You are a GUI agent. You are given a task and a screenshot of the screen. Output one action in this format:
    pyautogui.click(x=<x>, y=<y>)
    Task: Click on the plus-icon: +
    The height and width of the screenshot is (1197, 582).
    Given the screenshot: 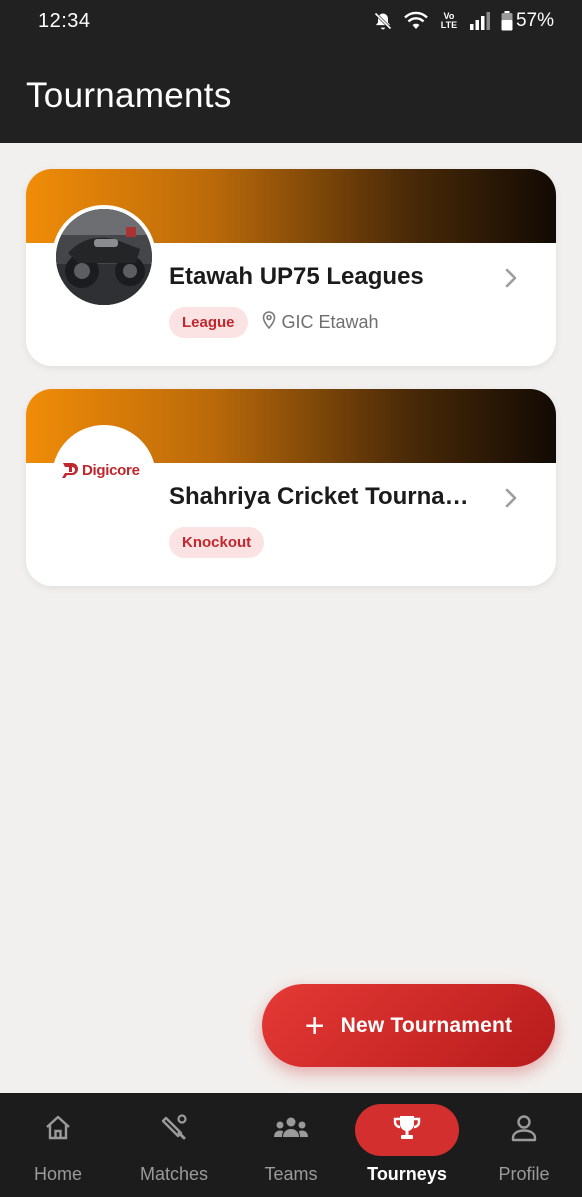 What is the action you would take?
    pyautogui.click(x=314, y=1025)
    